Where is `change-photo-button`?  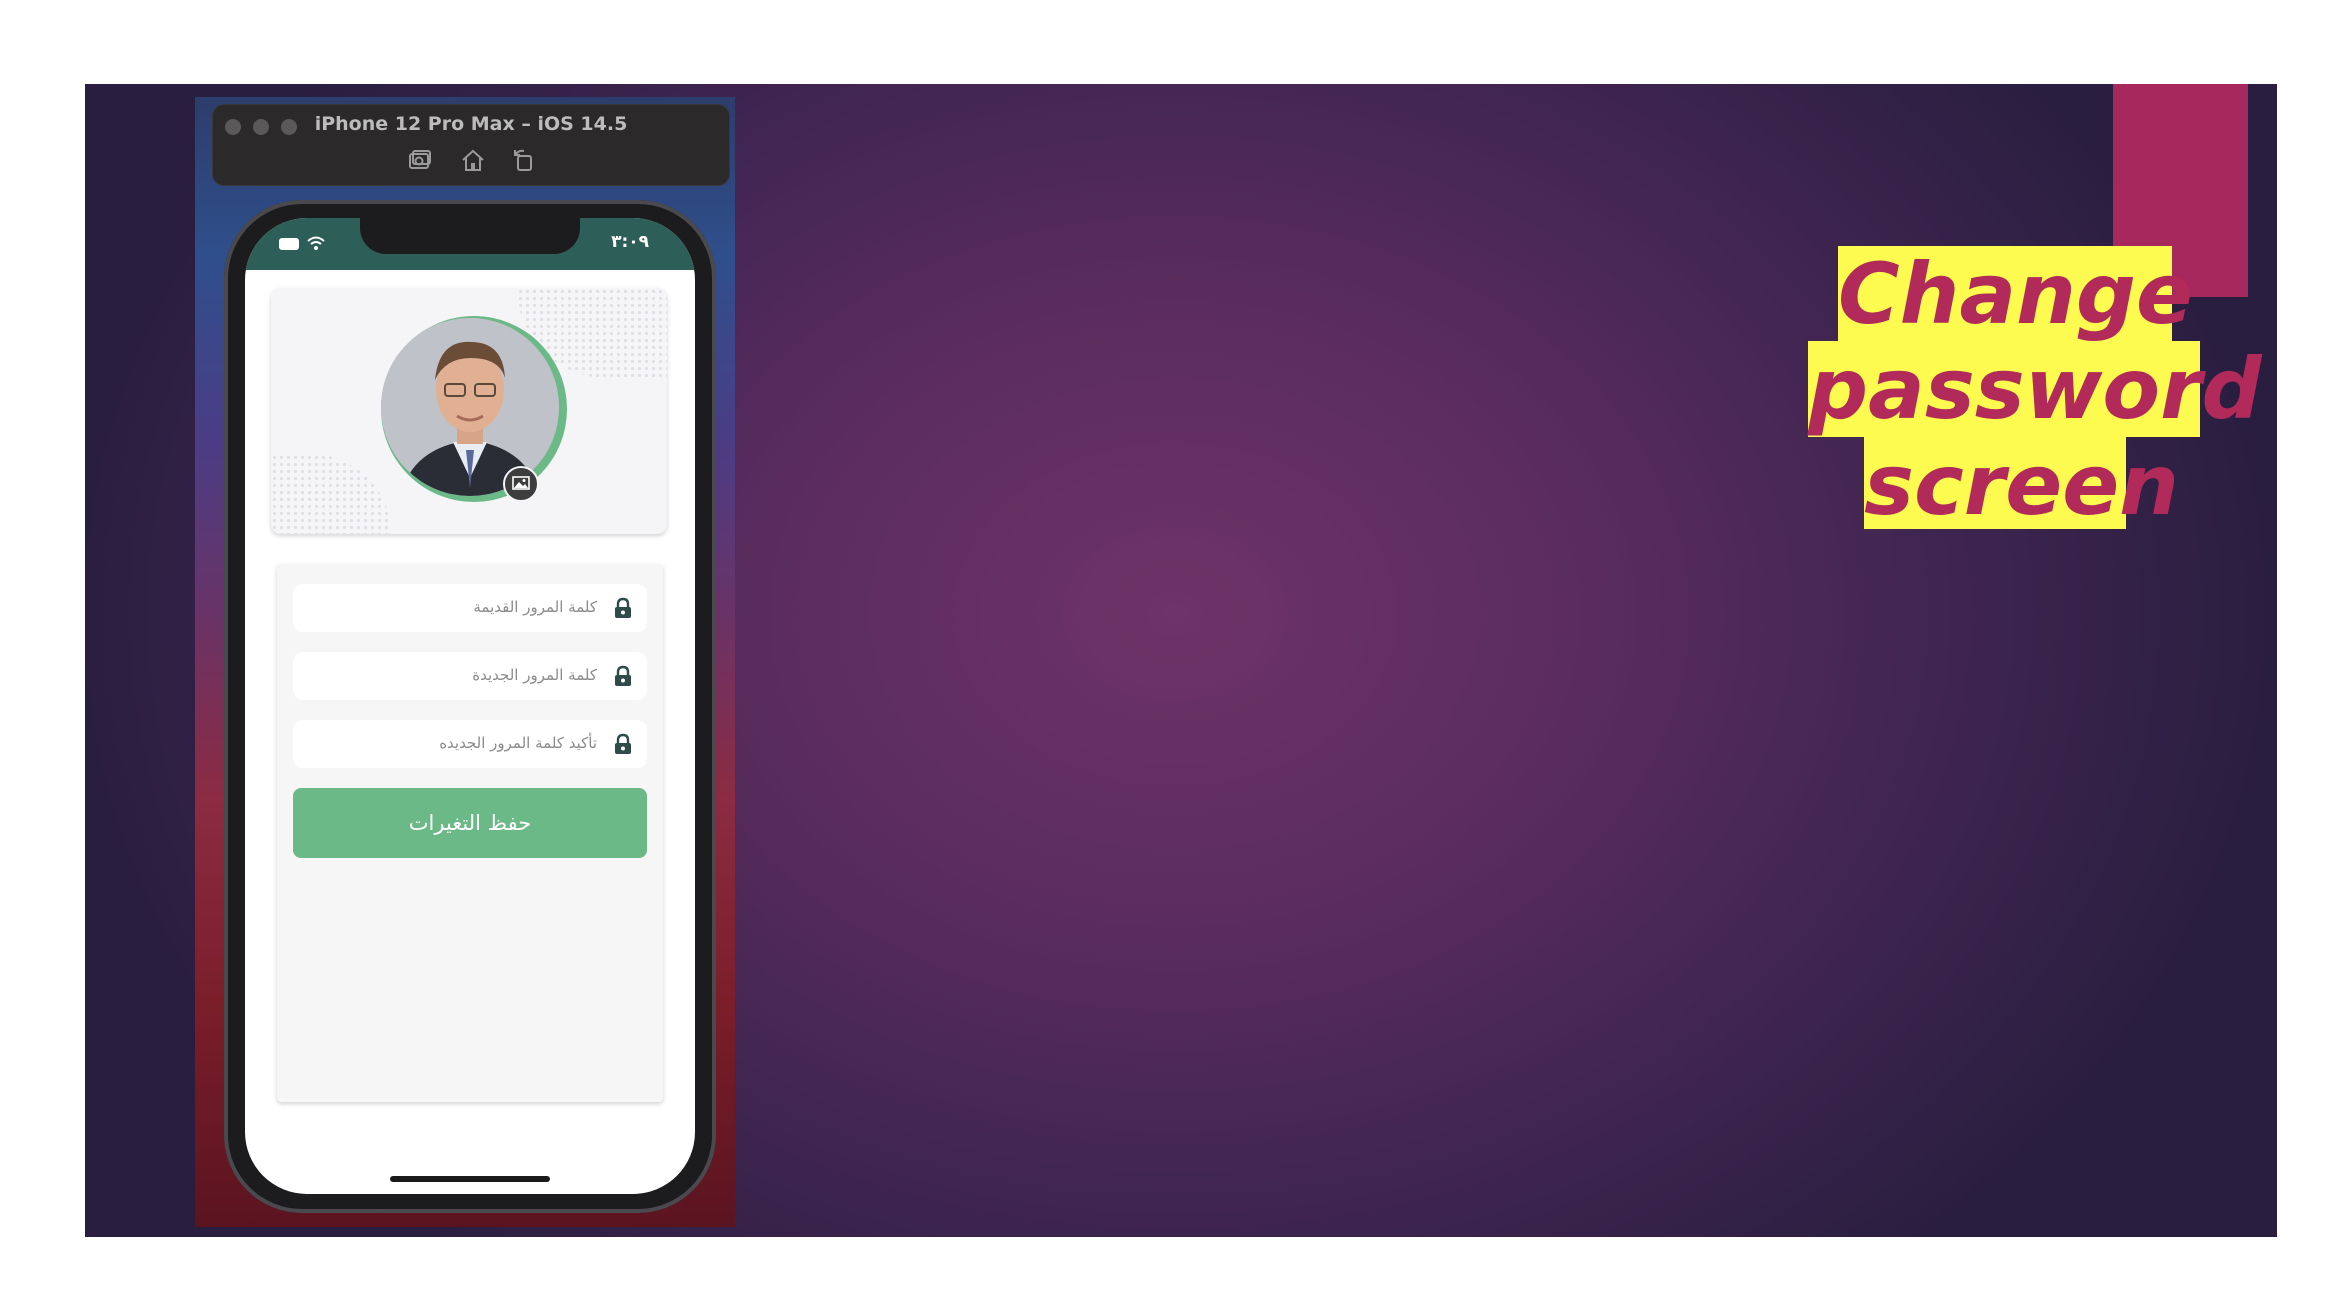
change-photo-button is located at coordinates (521, 484).